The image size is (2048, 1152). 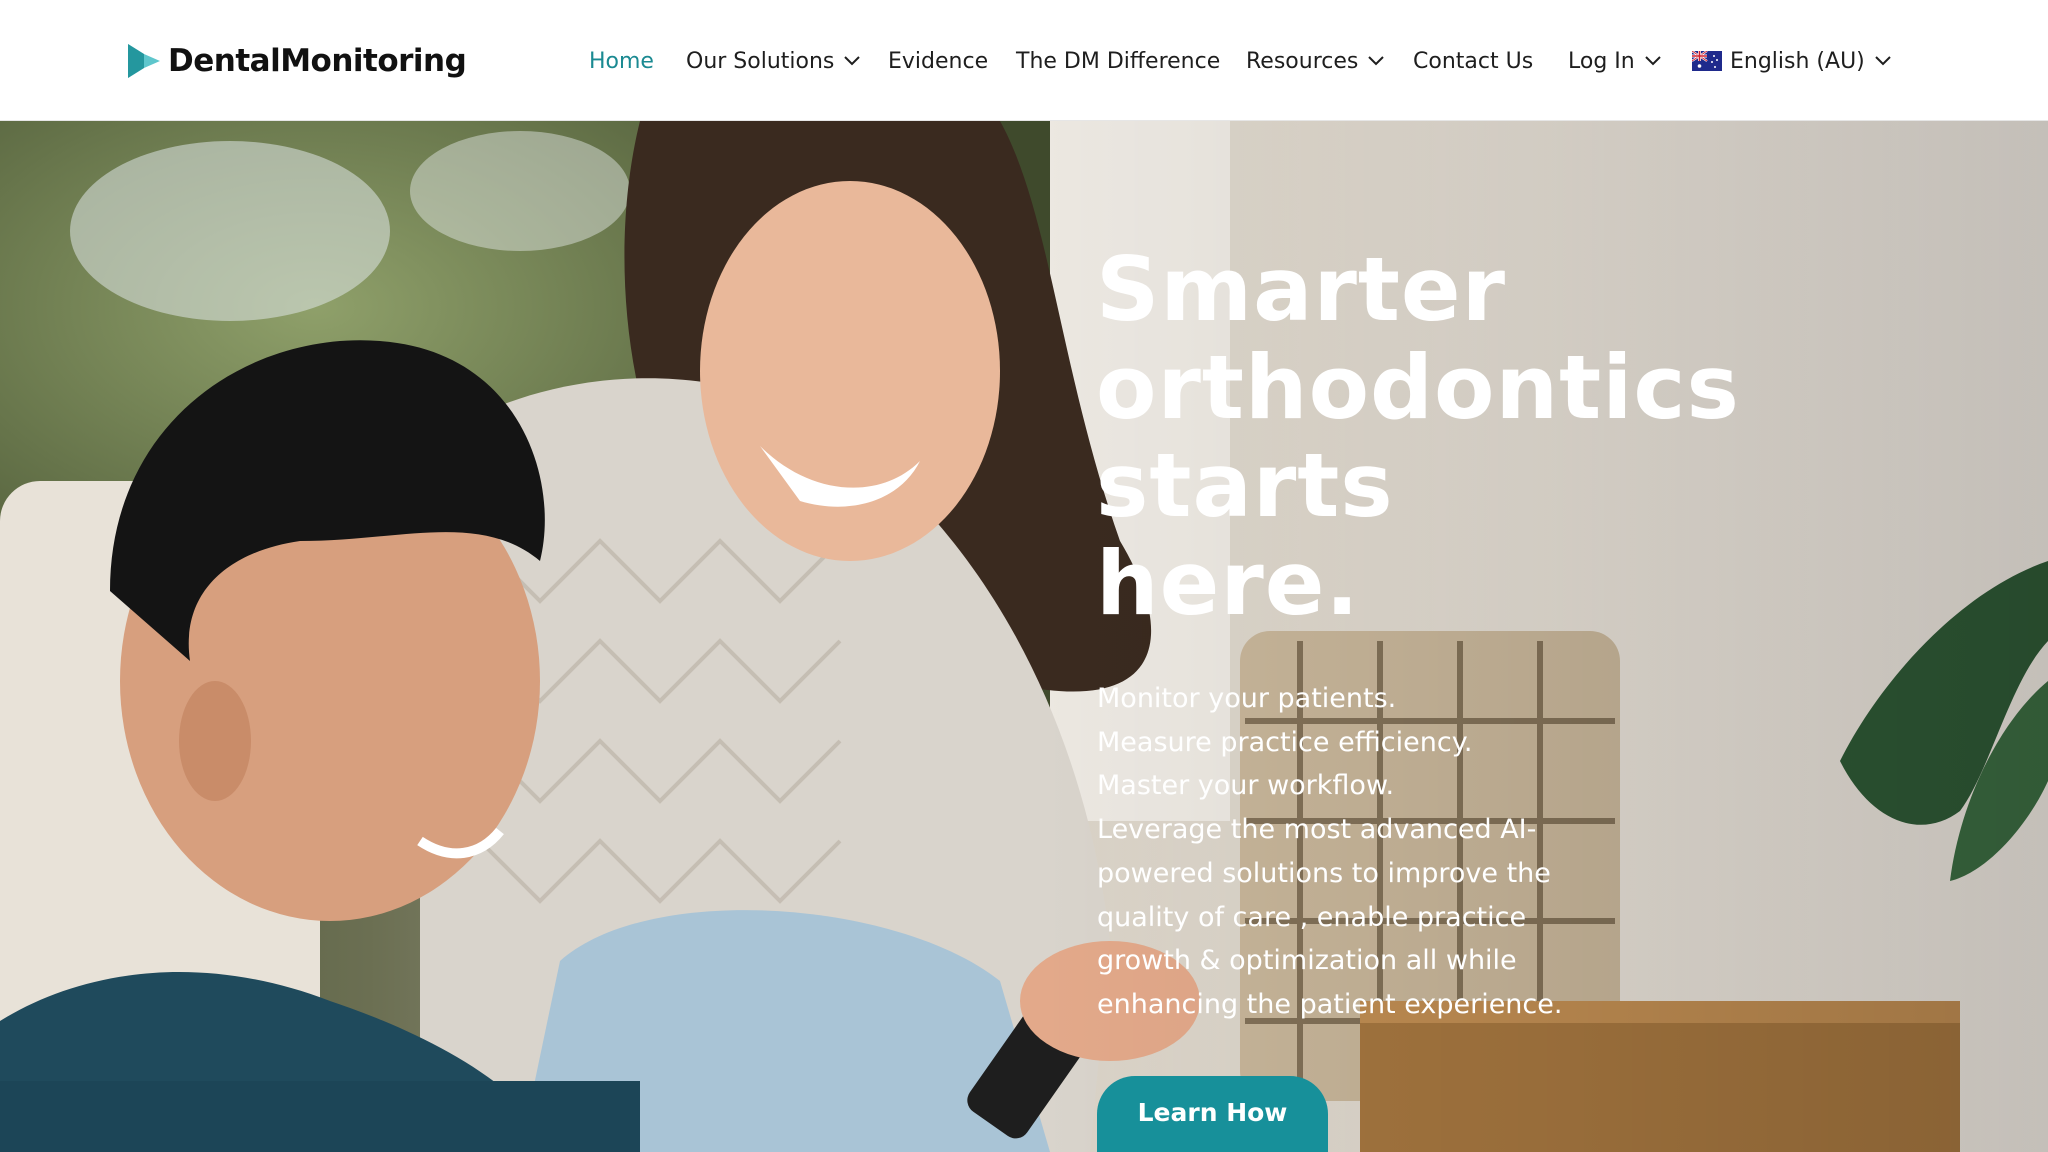 I want to click on nav-item-dm-difference: The DM Difference, so click(x=1118, y=61).